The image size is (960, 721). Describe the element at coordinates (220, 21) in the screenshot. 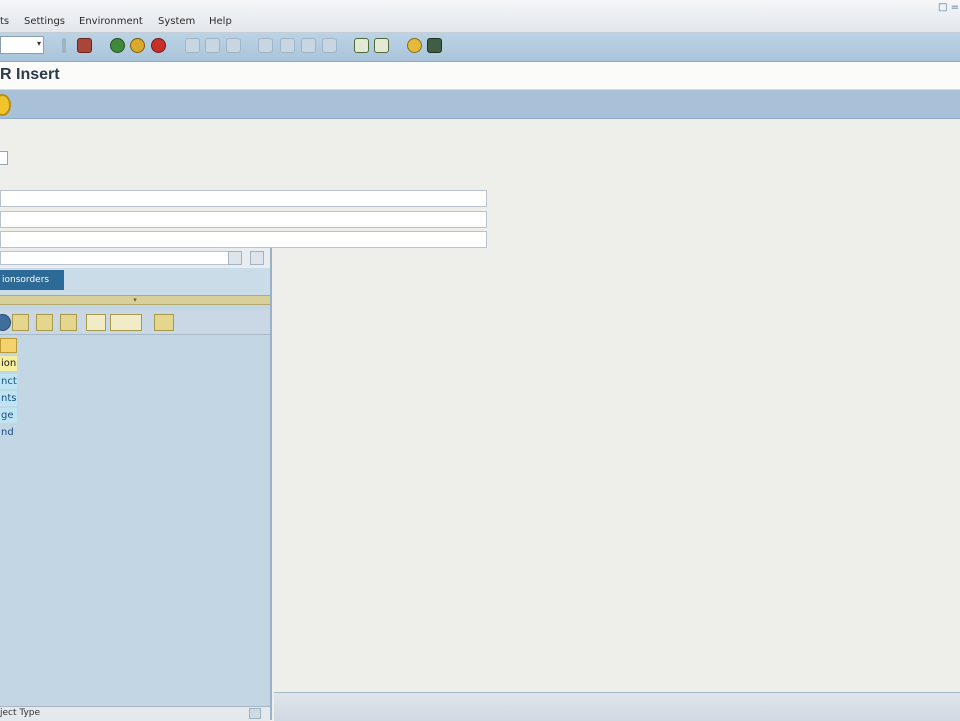

I see `menu-item-help: Help` at that location.